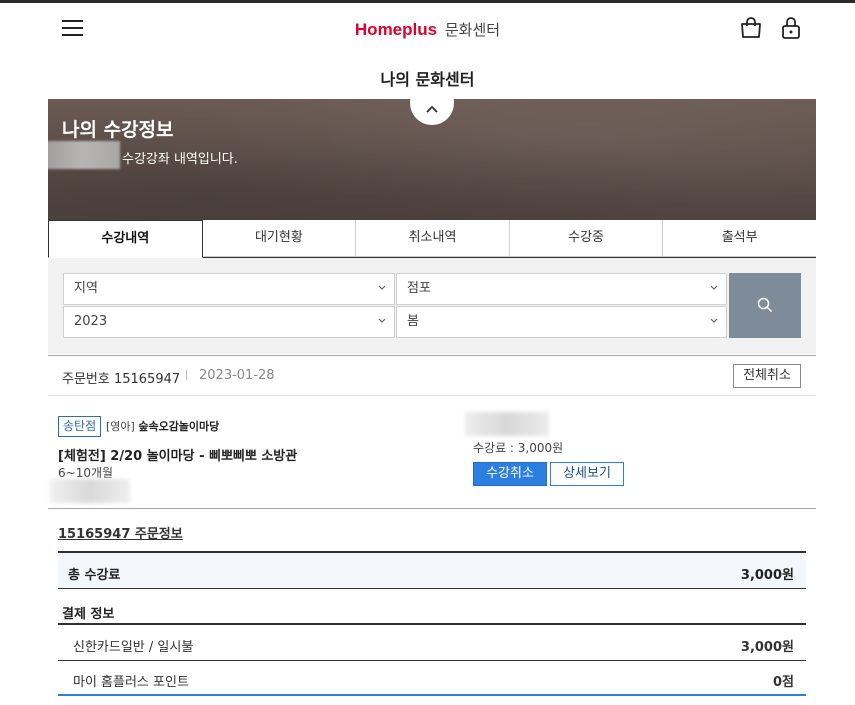 This screenshot has height=705, width=855. What do you see at coordinates (131, 682) in the screenshot?
I see `points-label: 마이 홈플러스 포인트` at bounding box center [131, 682].